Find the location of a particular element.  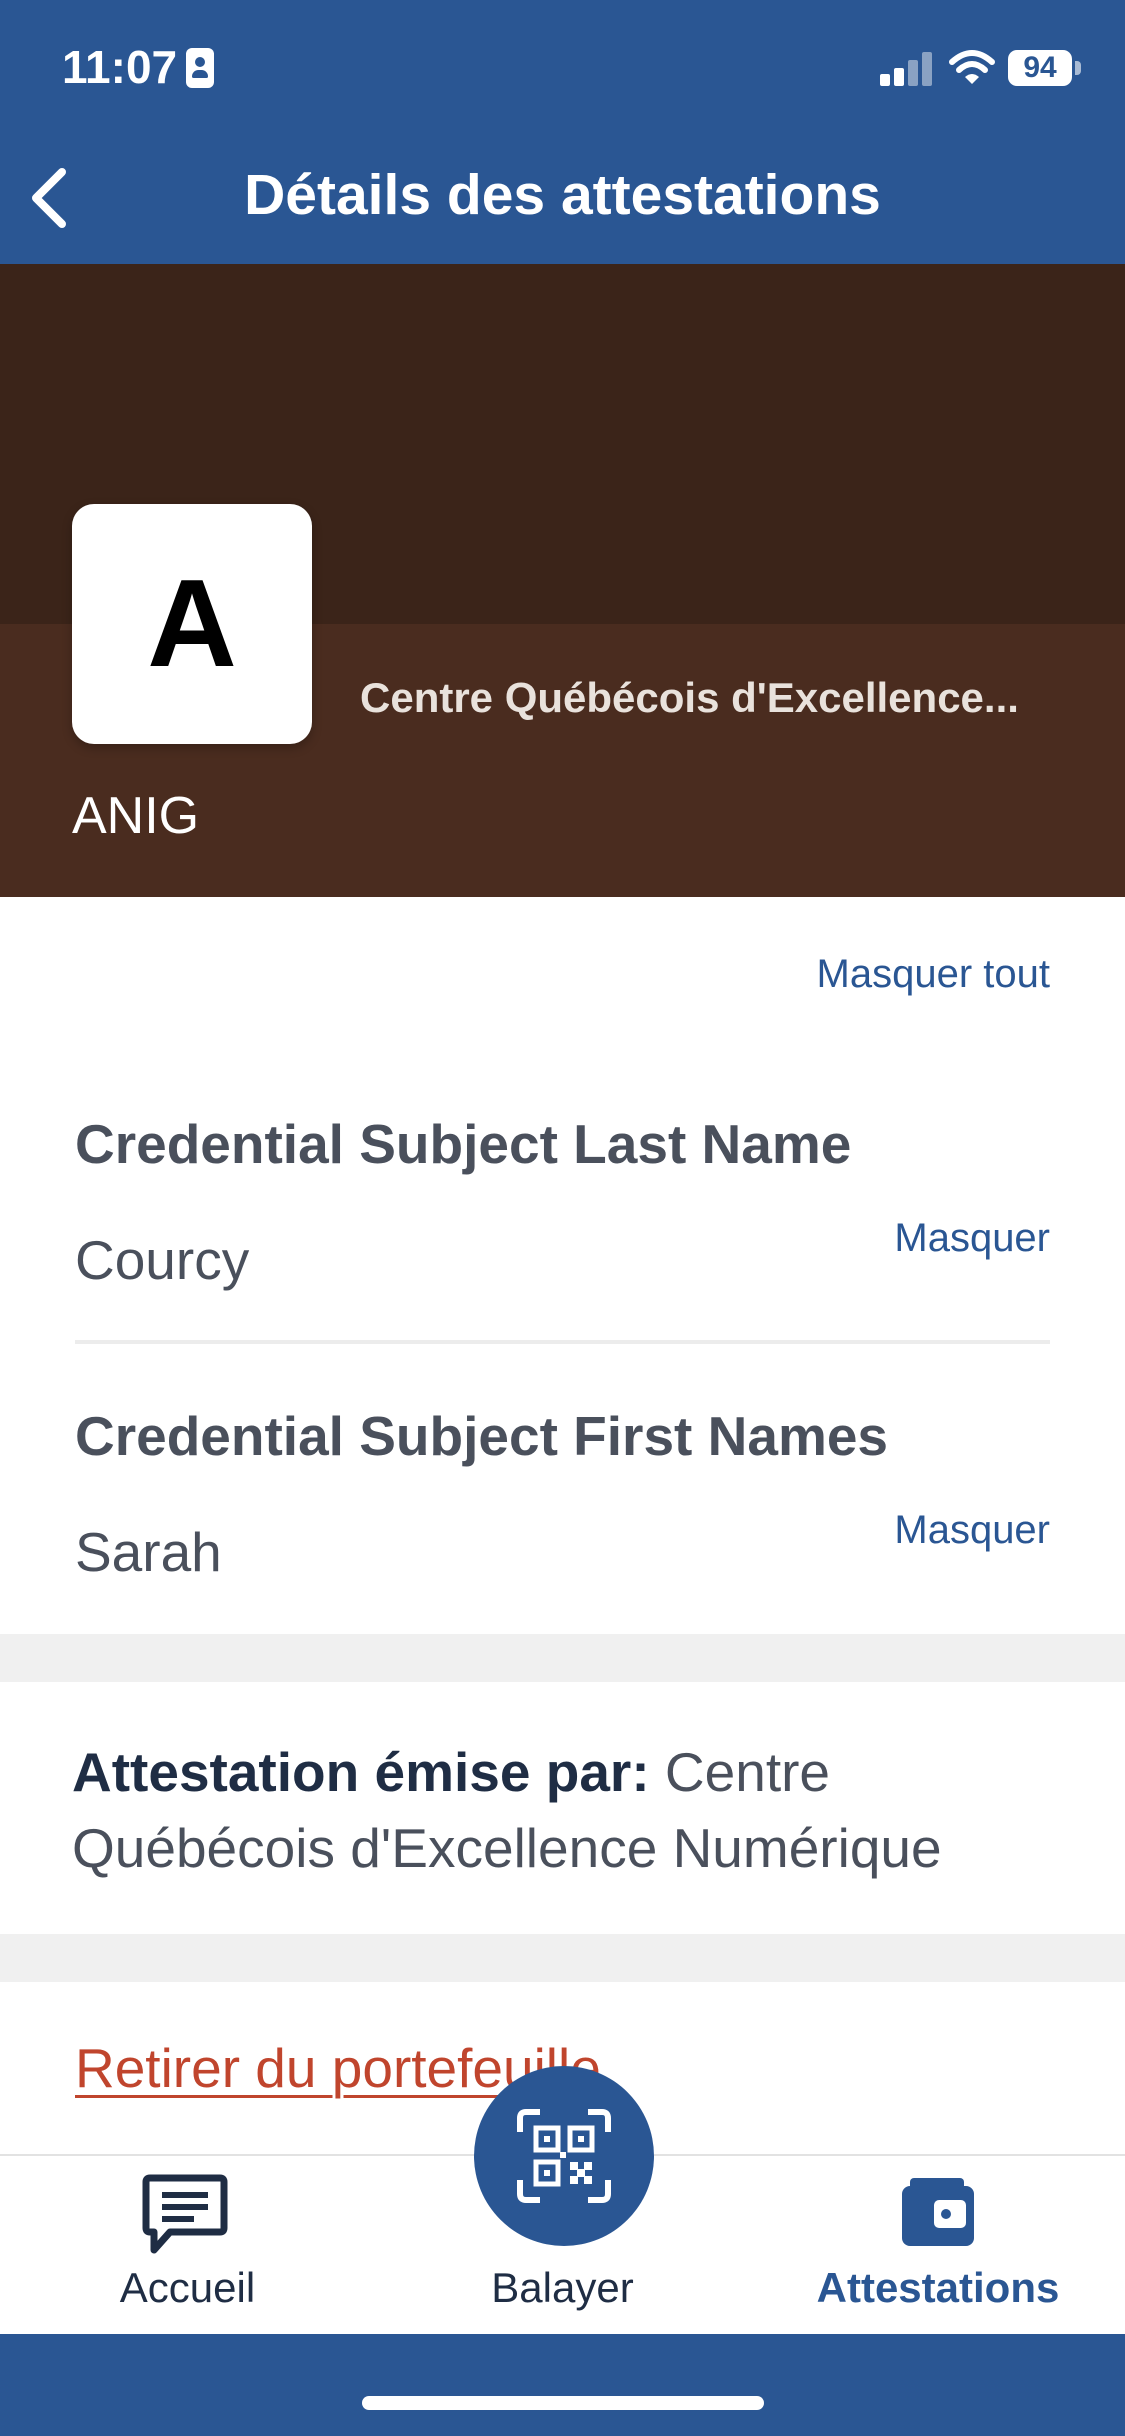

home-indicator is located at coordinates (563, 2403).